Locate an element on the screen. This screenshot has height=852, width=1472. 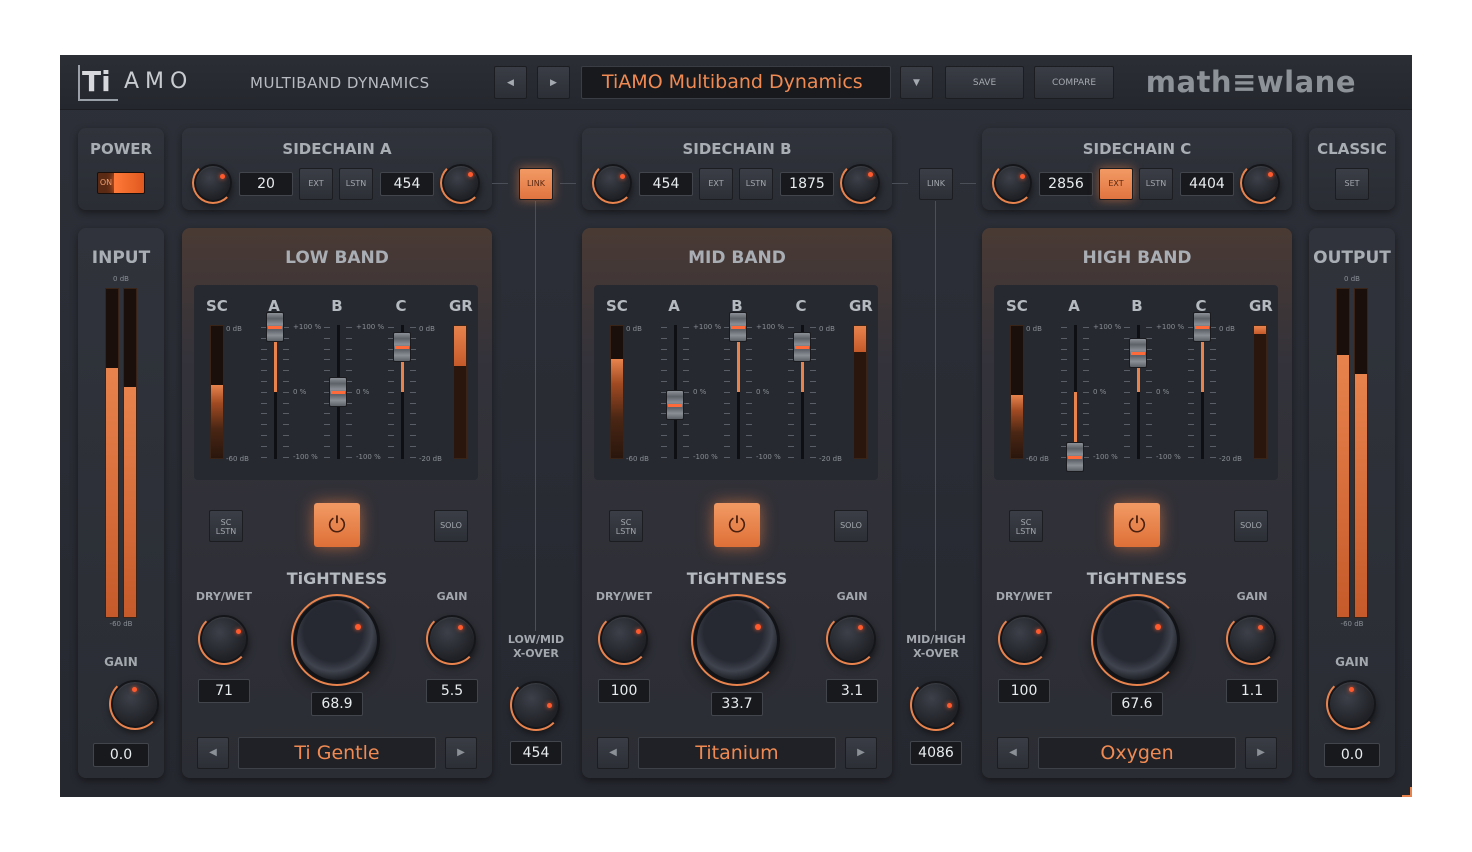
drywet-value: 71 is located at coordinates (224, 691).